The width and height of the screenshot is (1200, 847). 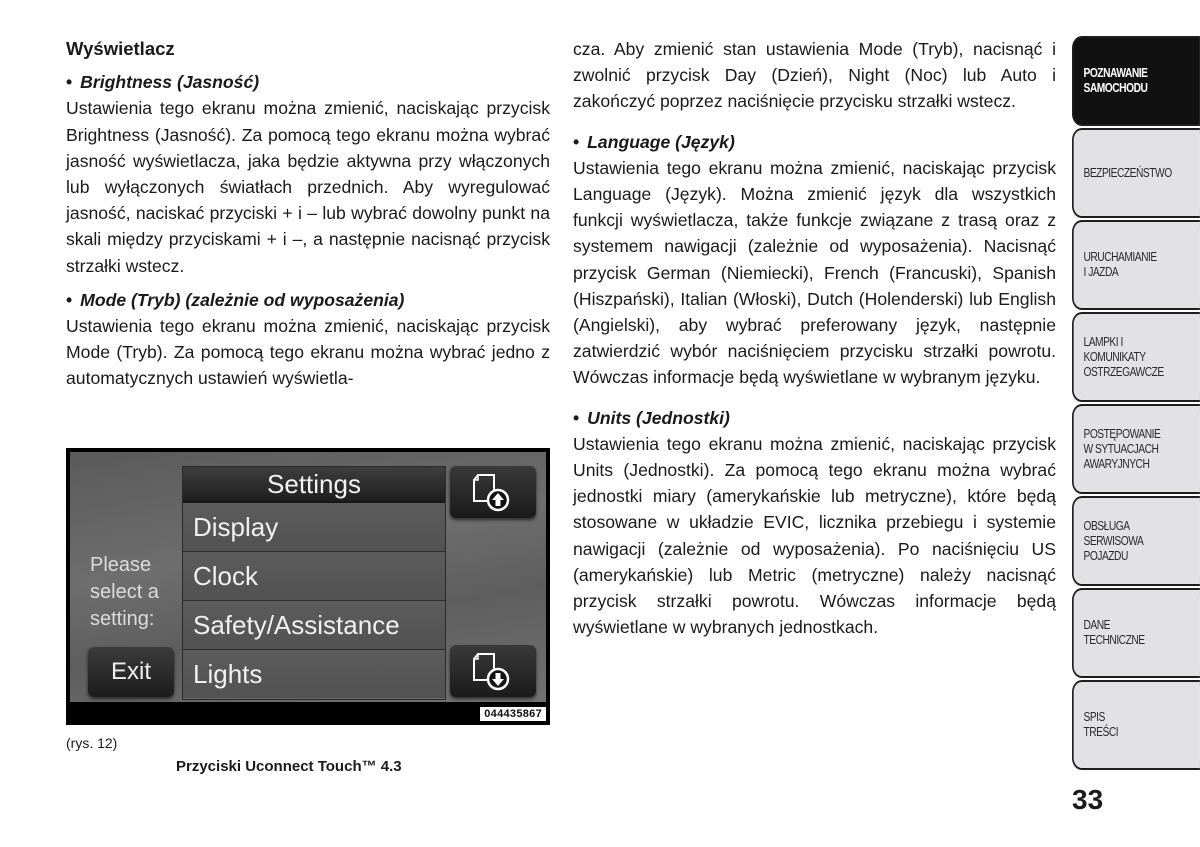 What do you see at coordinates (1136, 265) in the screenshot?
I see `tab-uruchamianie-i-jazda: URUCHAMIANIE I JAZDA` at bounding box center [1136, 265].